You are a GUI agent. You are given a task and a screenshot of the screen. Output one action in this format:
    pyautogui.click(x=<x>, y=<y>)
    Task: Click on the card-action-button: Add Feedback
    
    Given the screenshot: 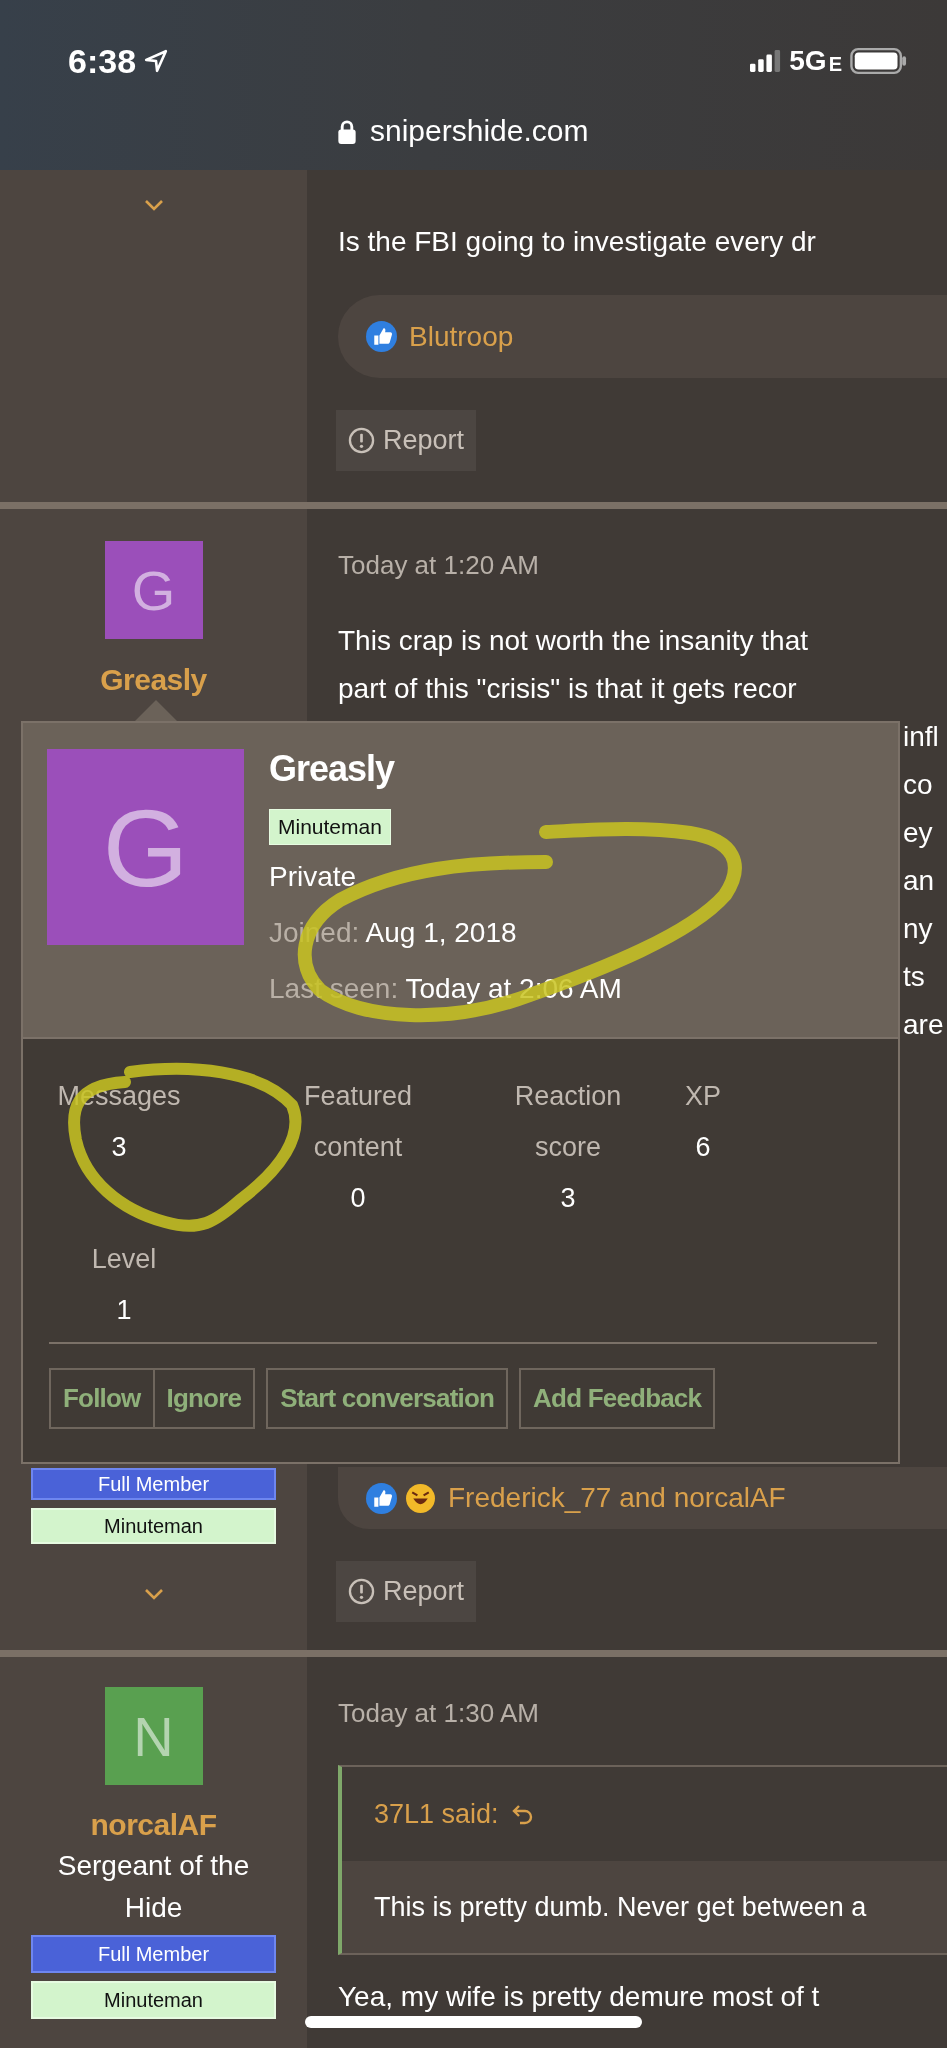 What is the action you would take?
    pyautogui.click(x=617, y=1398)
    